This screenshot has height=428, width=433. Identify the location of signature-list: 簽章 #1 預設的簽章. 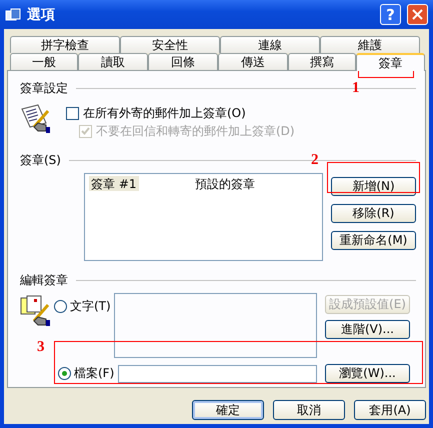
(203, 217).